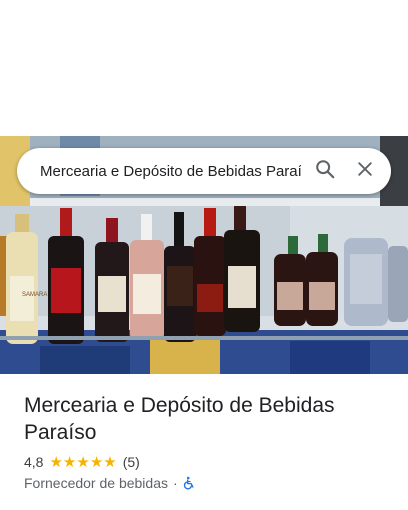 Image resolution: width=408 pixels, height=510 pixels. What do you see at coordinates (206, 462) in the screenshot?
I see `rating-row: 4,8 ★ ★ ★ ★ ★ (5)` at bounding box center [206, 462].